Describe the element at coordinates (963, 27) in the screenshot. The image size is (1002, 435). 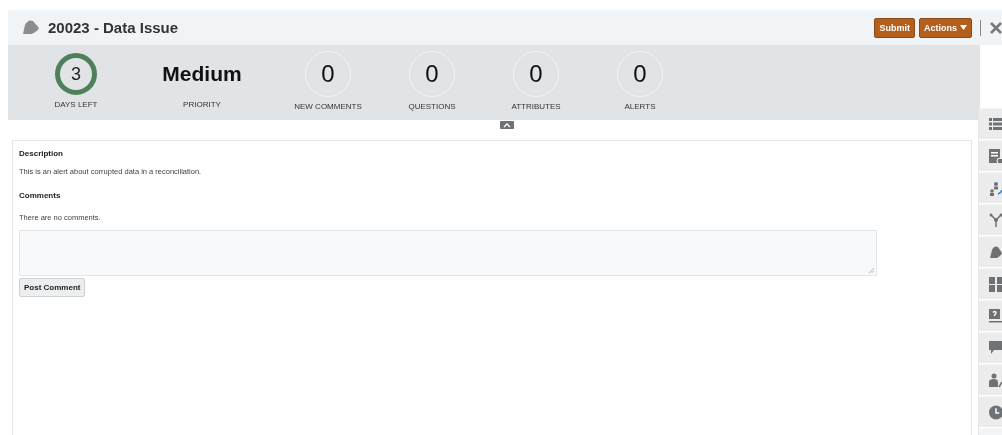
I see `caret-icon` at that location.